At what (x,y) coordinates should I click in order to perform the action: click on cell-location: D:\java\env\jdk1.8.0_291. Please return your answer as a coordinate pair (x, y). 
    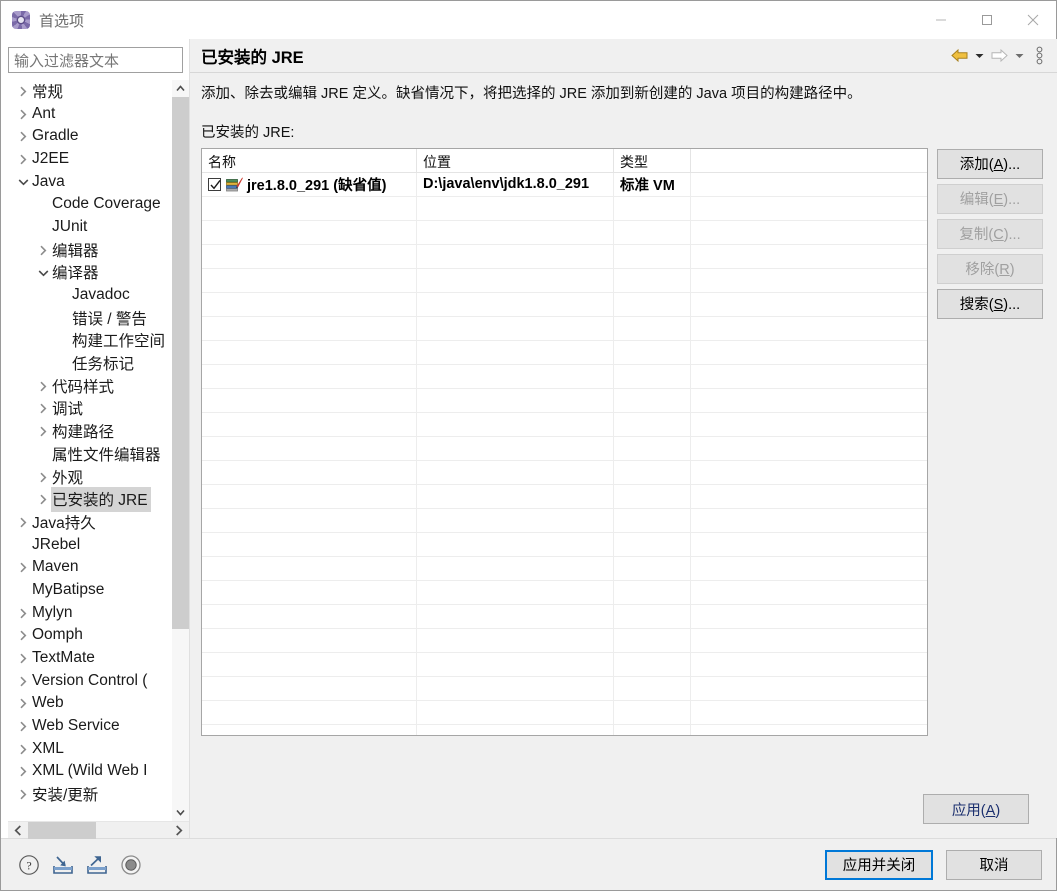
    Looking at the image, I should click on (515, 184).